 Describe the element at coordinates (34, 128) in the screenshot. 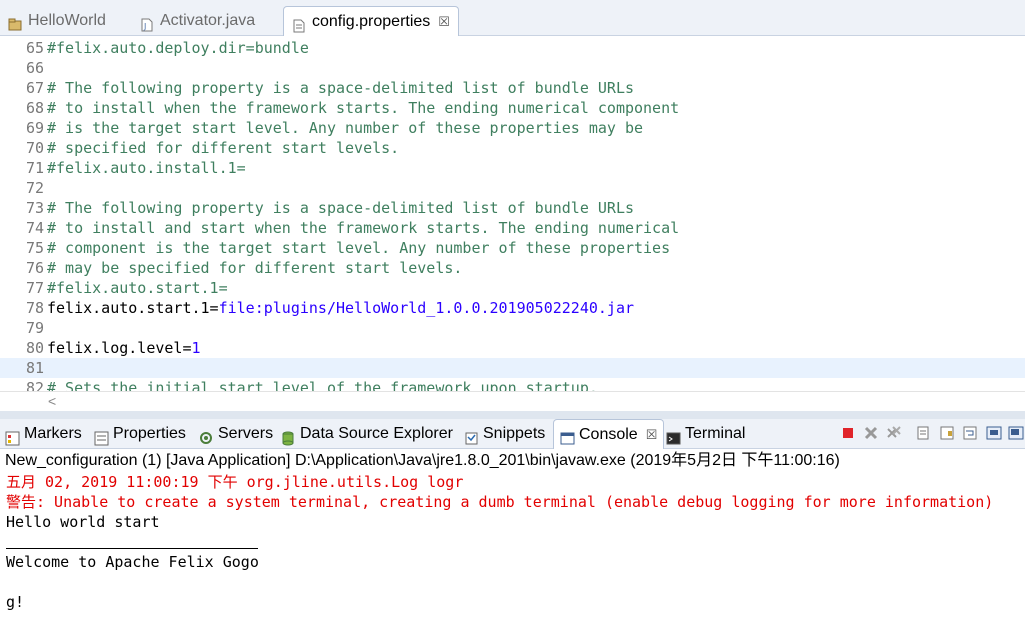

I see `line-number: 69` at that location.